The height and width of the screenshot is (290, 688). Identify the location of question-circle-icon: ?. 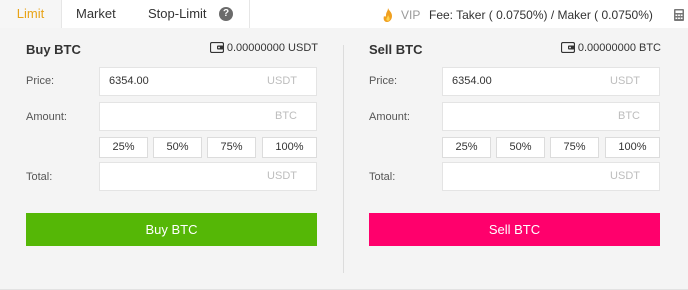
(226, 14).